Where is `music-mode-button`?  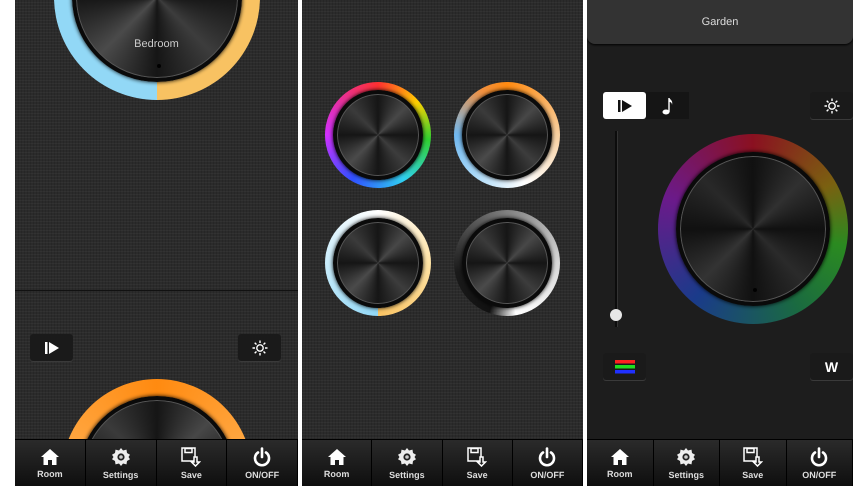
music-mode-button is located at coordinates (667, 105).